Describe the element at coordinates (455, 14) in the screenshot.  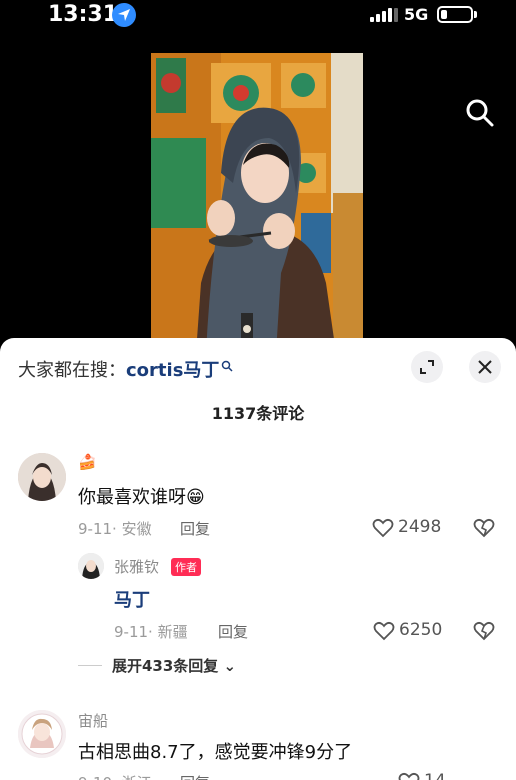
I see `battery-icon` at that location.